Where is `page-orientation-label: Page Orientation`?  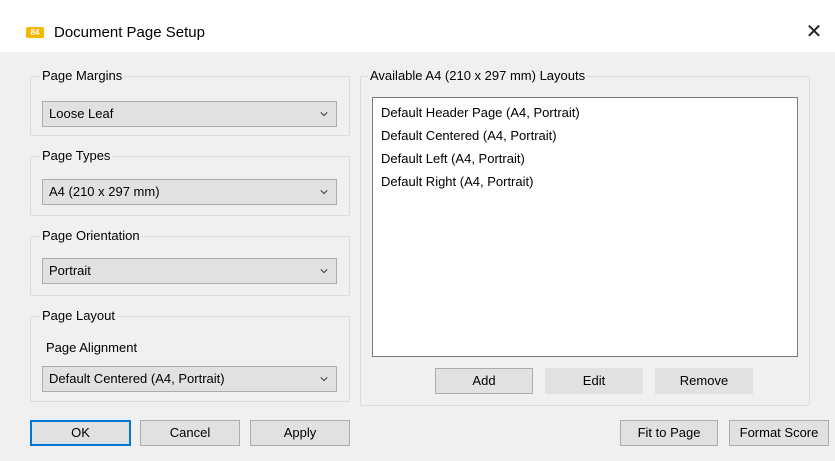 page-orientation-label: Page Orientation is located at coordinates (91, 235).